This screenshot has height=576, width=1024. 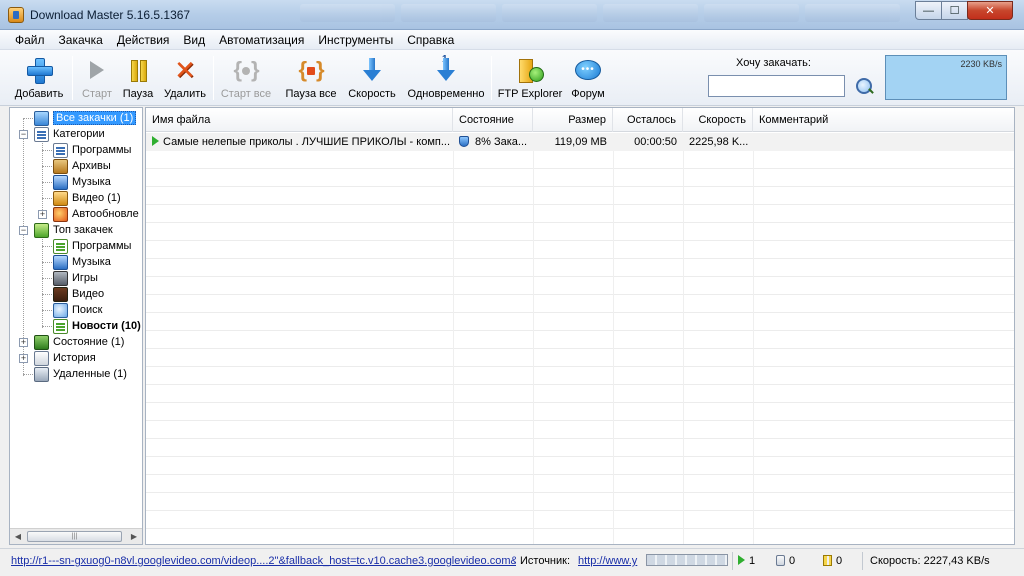 I want to click on forum-button: ••• Форум, so click(x=588, y=78).